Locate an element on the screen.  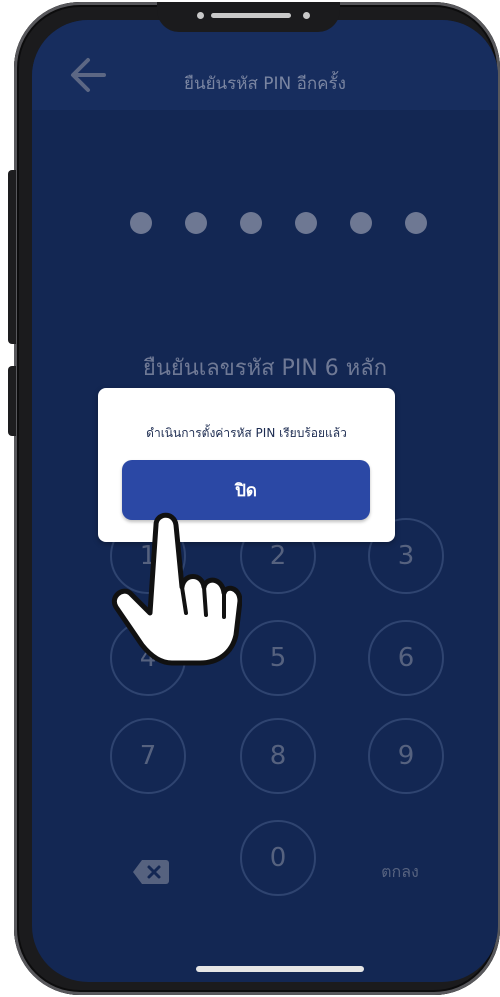
home-indicator is located at coordinates (280, 969).